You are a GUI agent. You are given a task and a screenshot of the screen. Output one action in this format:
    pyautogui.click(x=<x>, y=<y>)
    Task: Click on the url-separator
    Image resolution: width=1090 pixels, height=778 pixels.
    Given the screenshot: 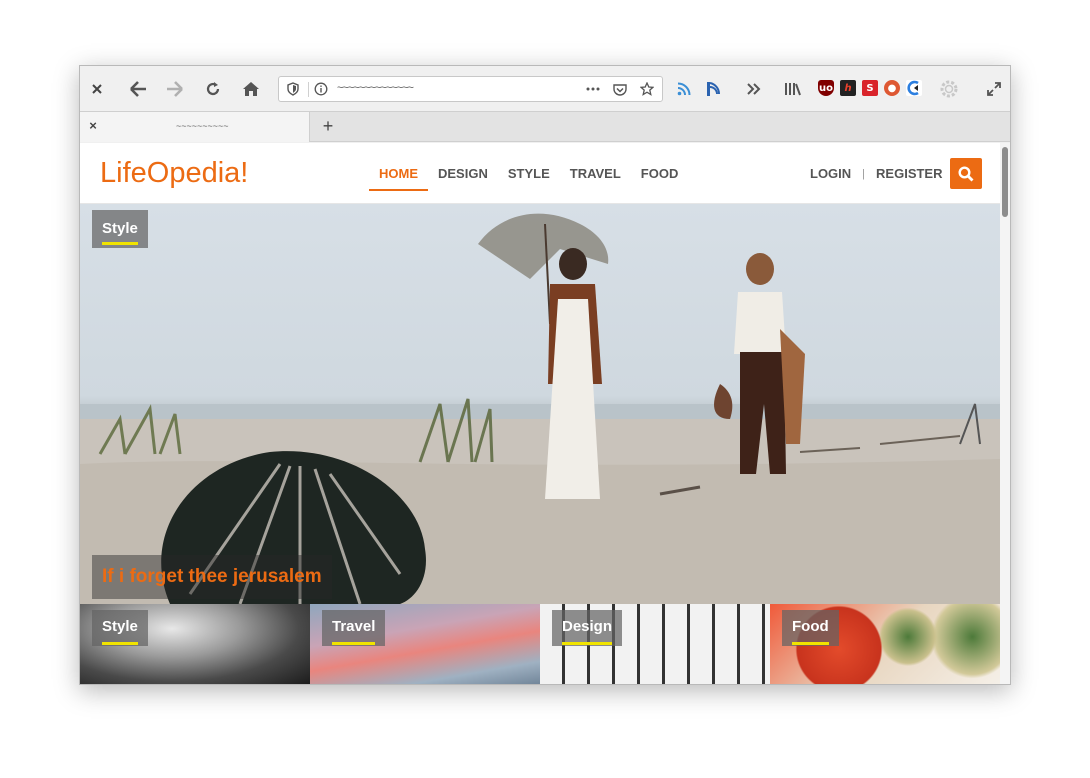 What is the action you would take?
    pyautogui.click(x=308, y=89)
    